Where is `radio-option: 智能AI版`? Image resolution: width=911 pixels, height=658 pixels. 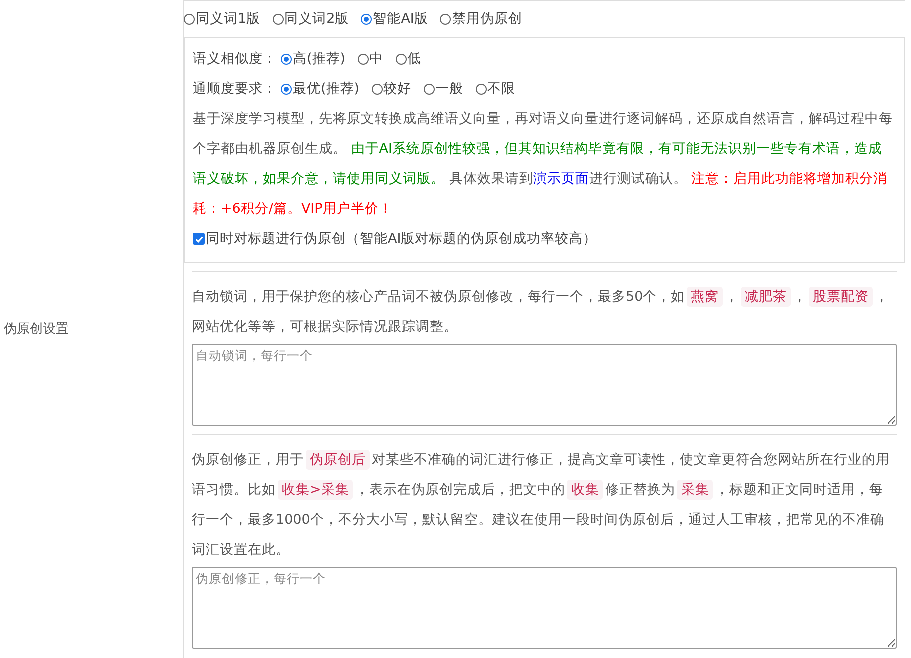
radio-option: 智能AI版 is located at coordinates (394, 19).